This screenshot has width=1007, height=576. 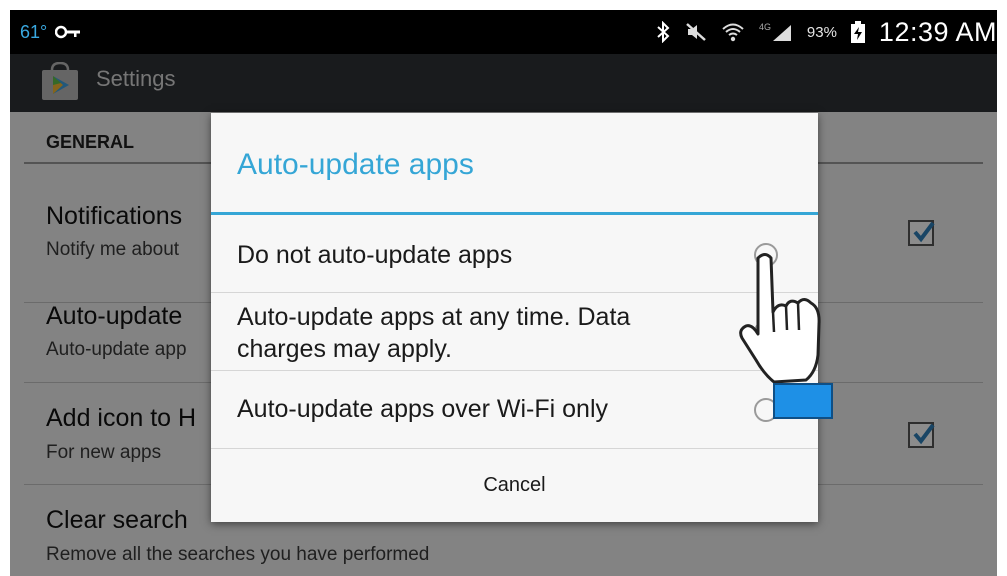 I want to click on status-left: 61°, so click(x=50, y=32).